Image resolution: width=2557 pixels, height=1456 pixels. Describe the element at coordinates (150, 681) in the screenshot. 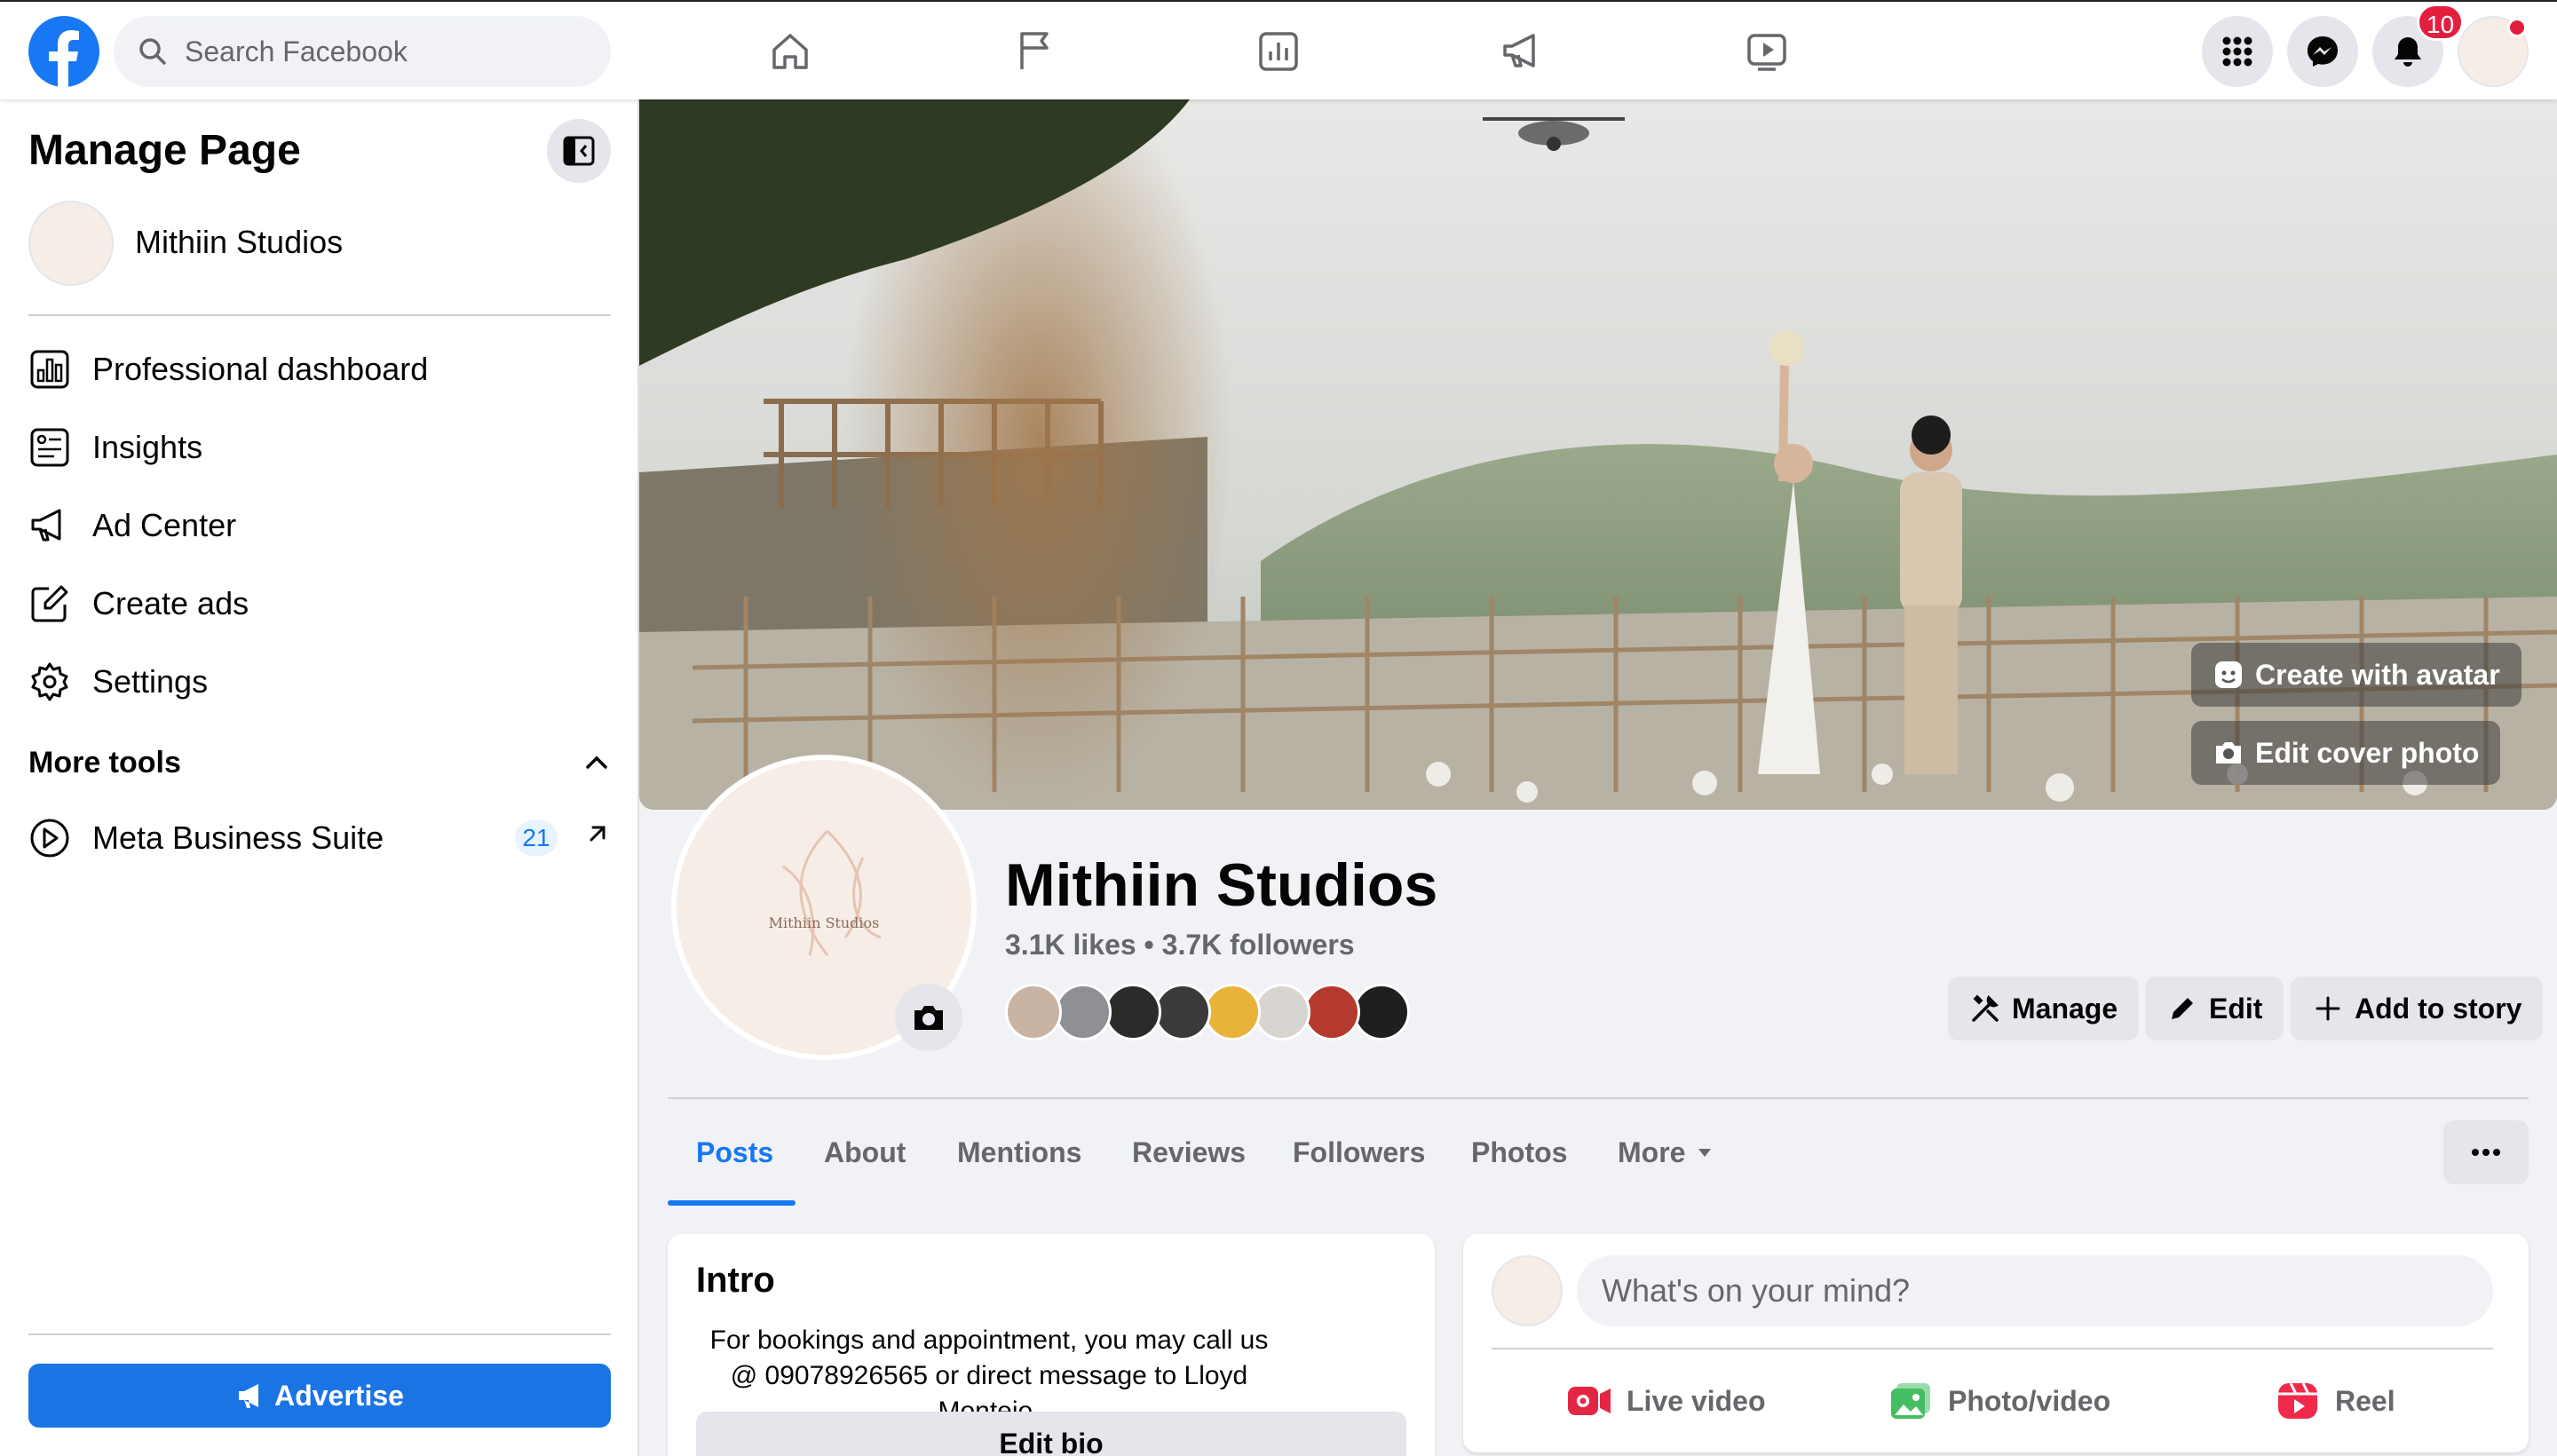

I see `sidebar-item-label: Settings` at that location.